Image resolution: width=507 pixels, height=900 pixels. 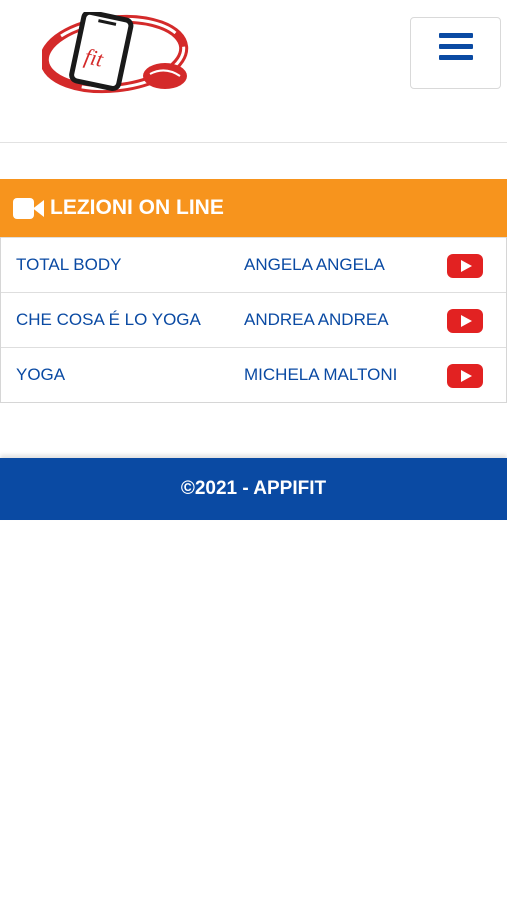 What do you see at coordinates (314, 264) in the screenshot?
I see `lesson-trainer: ANGELA ANGELA` at bounding box center [314, 264].